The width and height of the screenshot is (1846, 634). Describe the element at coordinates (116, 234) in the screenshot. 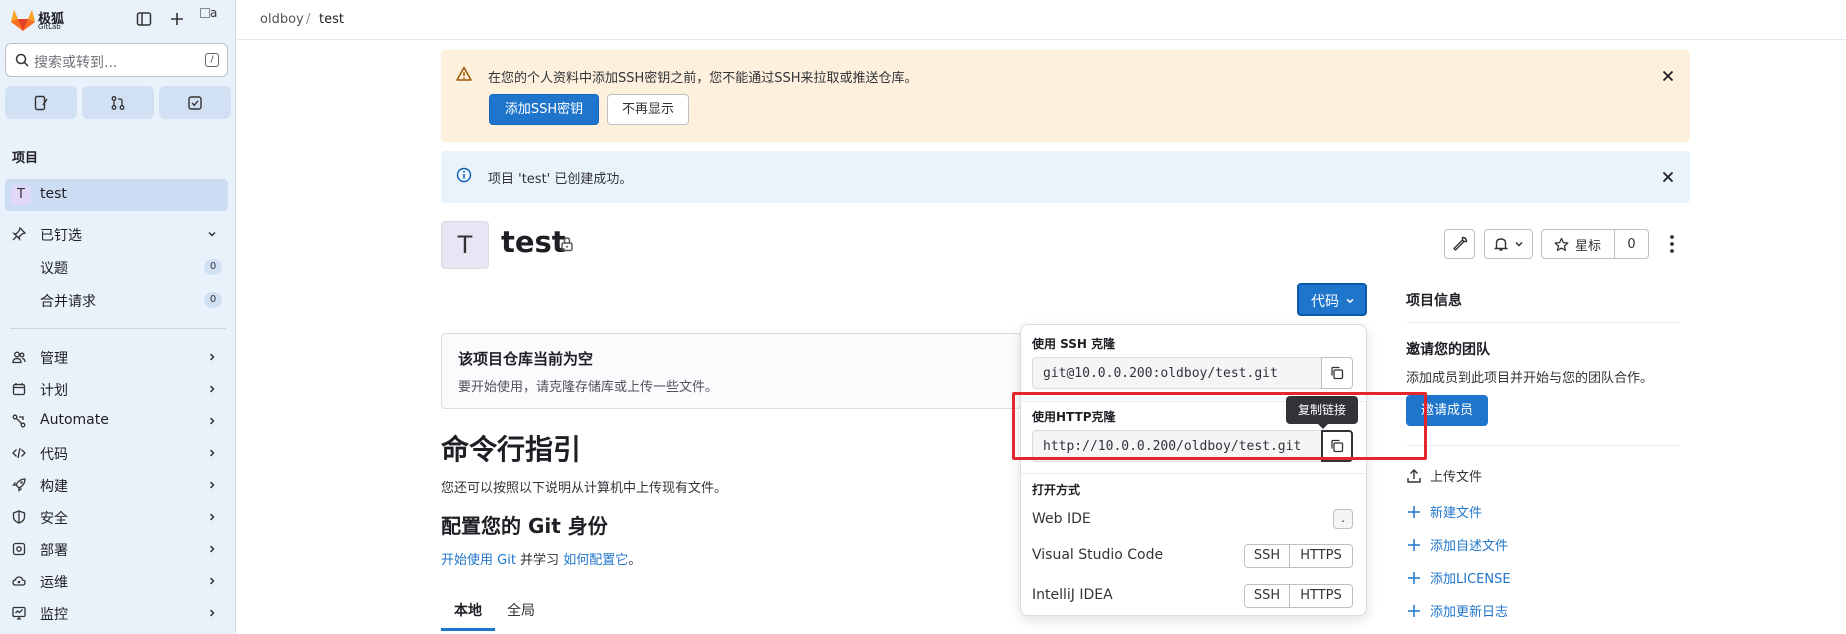

I see `sidebar-item-pinned: 已钉选` at that location.